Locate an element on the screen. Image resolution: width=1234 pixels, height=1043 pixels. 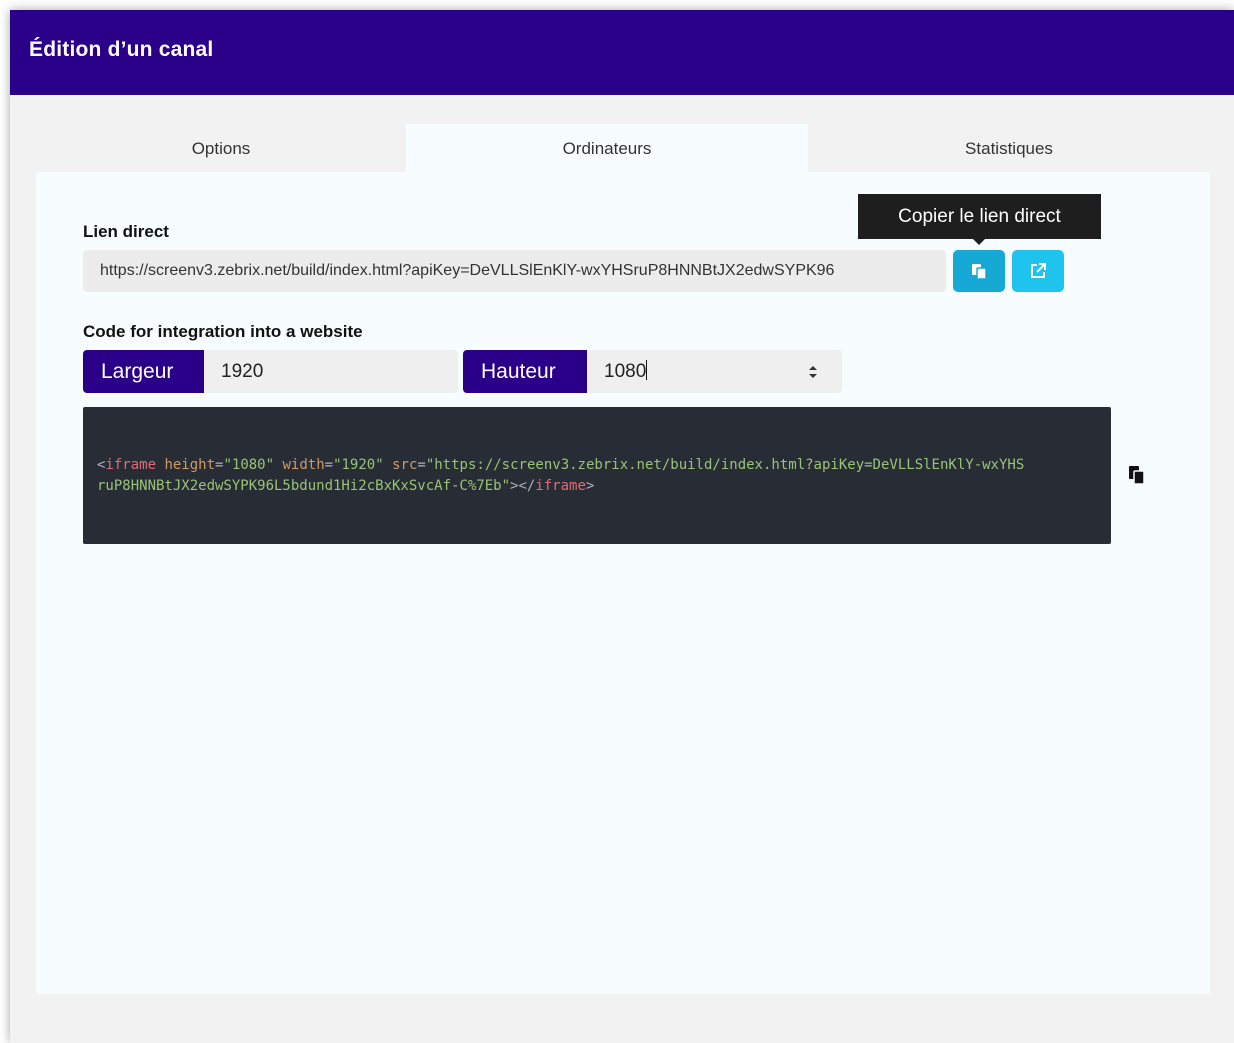
integration-code-label: Code for integration into a website is located at coordinates (223, 331).